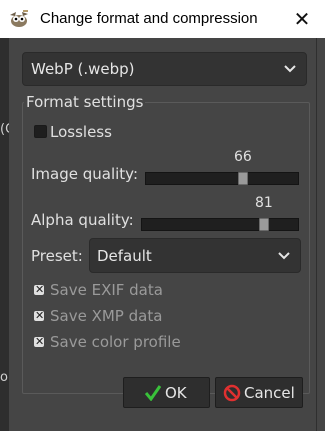  Describe the element at coordinates (106, 290) in the screenshot. I see `save-exif-label: Save EXIF data` at that location.